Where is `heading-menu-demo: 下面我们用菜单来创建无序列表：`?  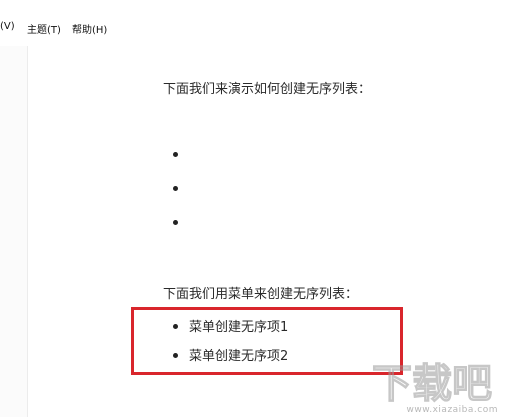
heading-menu-demo: 下面我们用菜单来创建无序列表： is located at coordinates (261, 294).